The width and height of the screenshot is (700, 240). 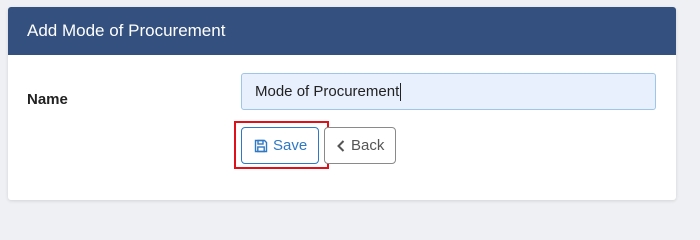 I want to click on name-input: Mode of Procurement, so click(x=448, y=91).